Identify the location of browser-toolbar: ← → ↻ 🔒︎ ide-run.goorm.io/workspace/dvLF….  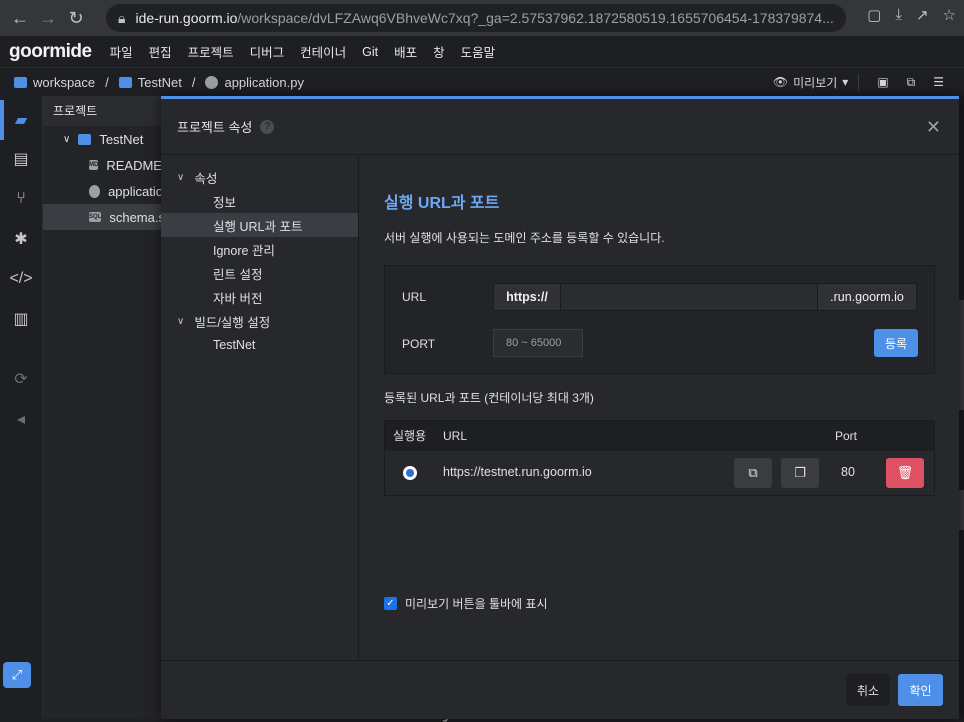
(482, 18).